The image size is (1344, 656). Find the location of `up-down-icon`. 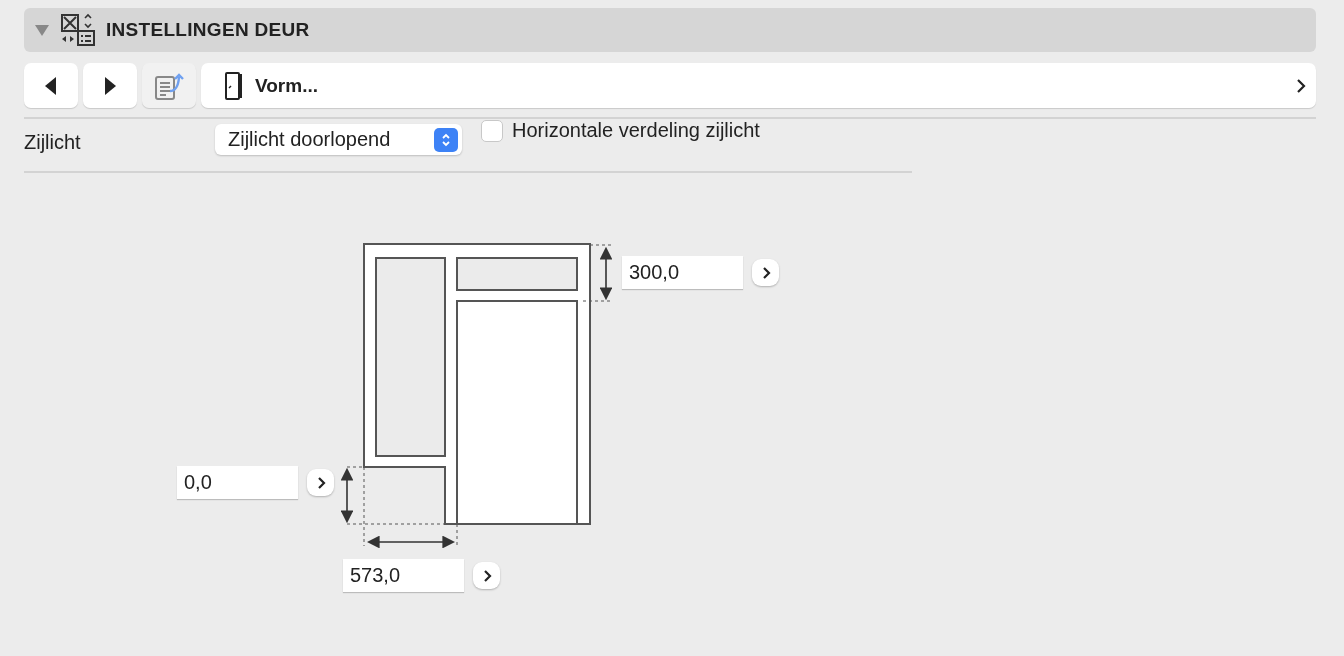

up-down-icon is located at coordinates (446, 139).